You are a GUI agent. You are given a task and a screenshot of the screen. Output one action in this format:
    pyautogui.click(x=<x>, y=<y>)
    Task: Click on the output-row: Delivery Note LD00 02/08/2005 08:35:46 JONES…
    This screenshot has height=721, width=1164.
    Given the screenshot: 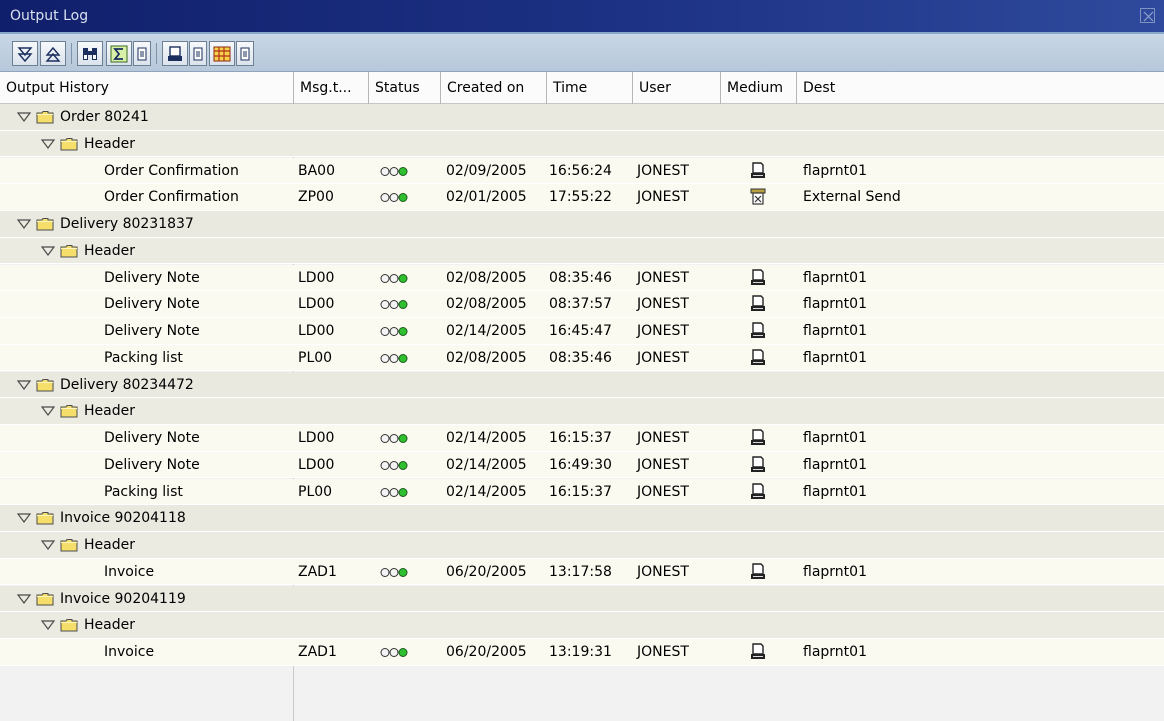 What is the action you would take?
    pyautogui.click(x=582, y=278)
    